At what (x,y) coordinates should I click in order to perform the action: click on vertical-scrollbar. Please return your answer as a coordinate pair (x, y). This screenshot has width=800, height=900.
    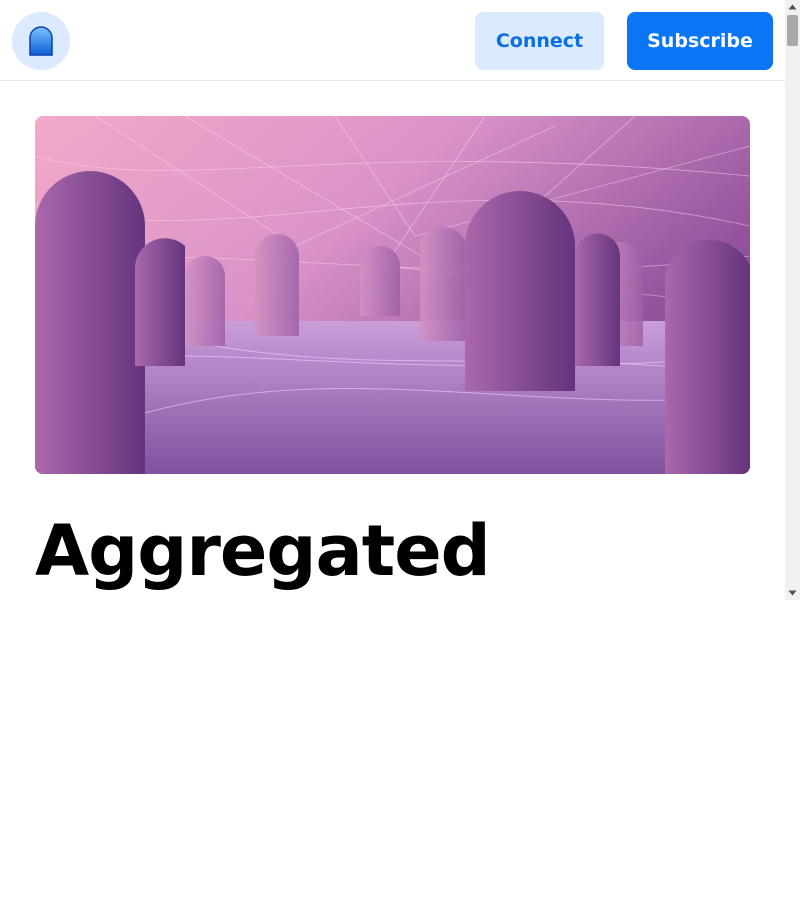
    Looking at the image, I should click on (792, 300).